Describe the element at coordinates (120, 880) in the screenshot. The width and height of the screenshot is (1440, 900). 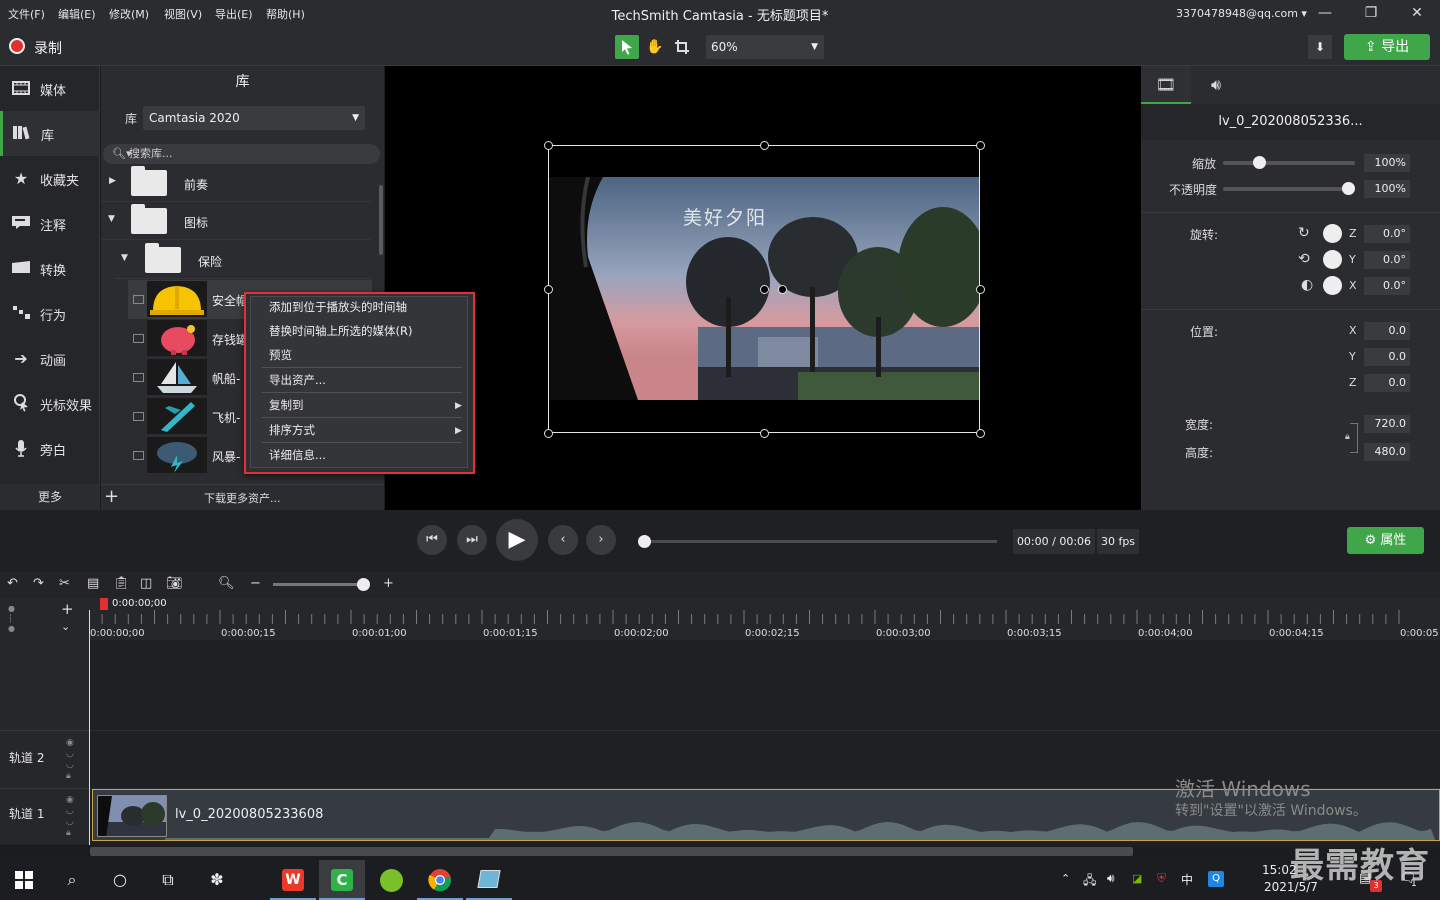
I see `cortana-icon: ○` at that location.